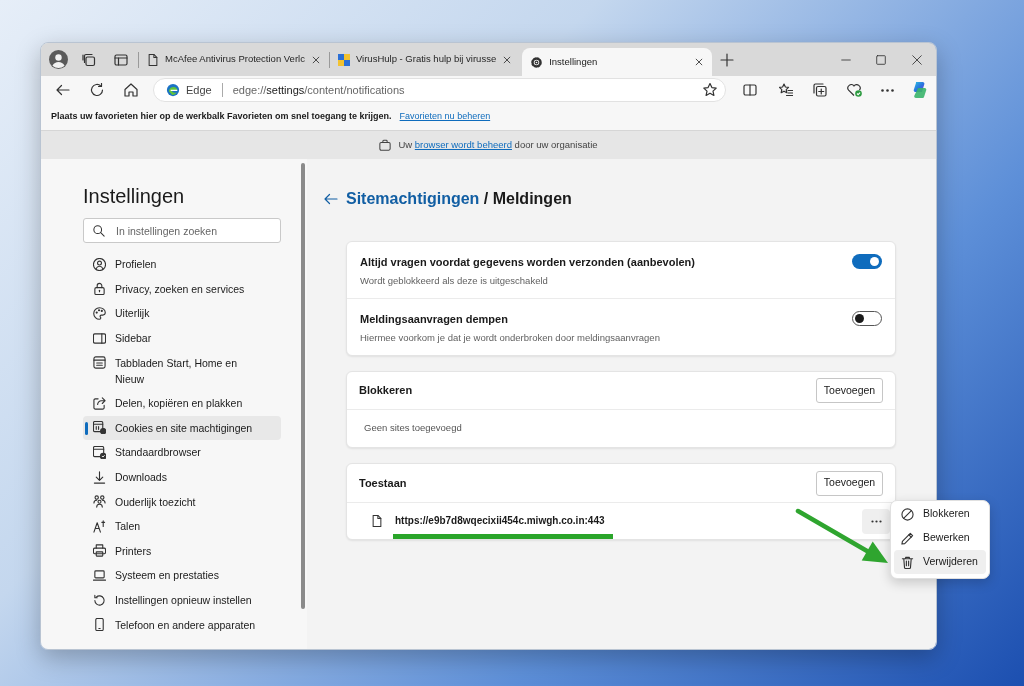 This screenshot has height=686, width=1024. What do you see at coordinates (303, 386) in the screenshot?
I see `scrollbar-thumb` at bounding box center [303, 386].